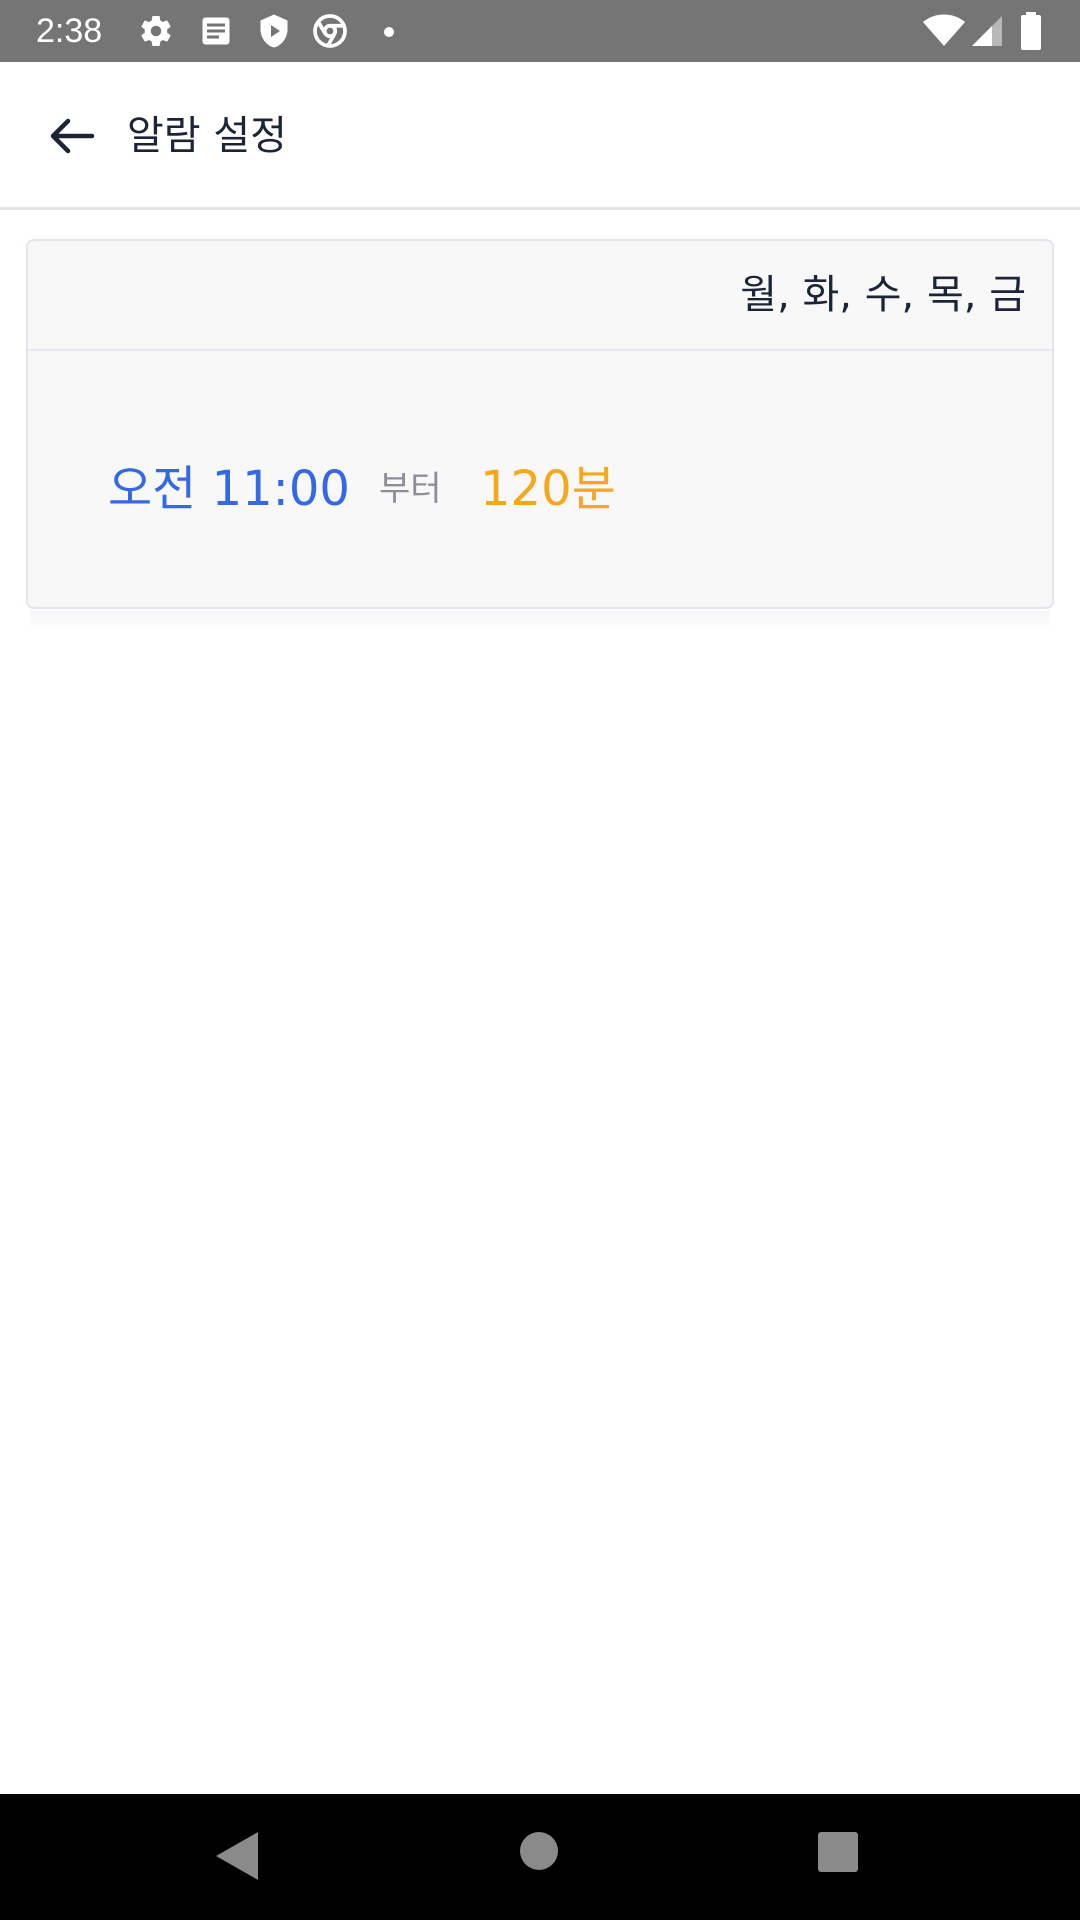 The height and width of the screenshot is (1920, 1080). I want to click on notes-icon, so click(216, 31).